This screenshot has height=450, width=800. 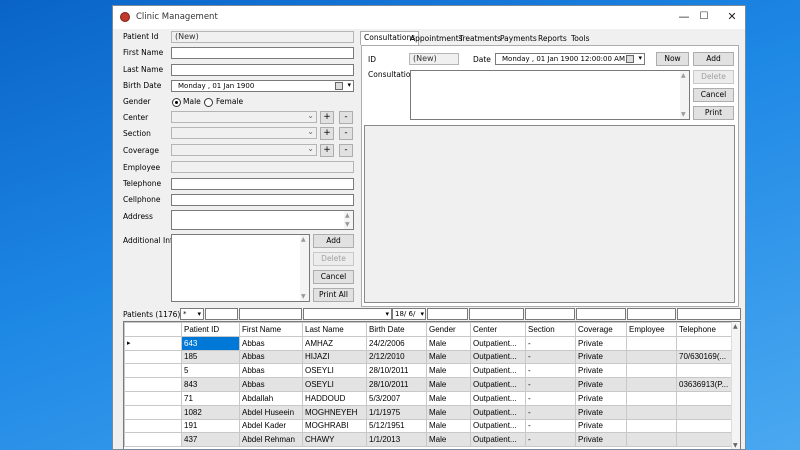 What do you see at coordinates (210, 384) in the screenshot?
I see `table-cell: 843` at bounding box center [210, 384].